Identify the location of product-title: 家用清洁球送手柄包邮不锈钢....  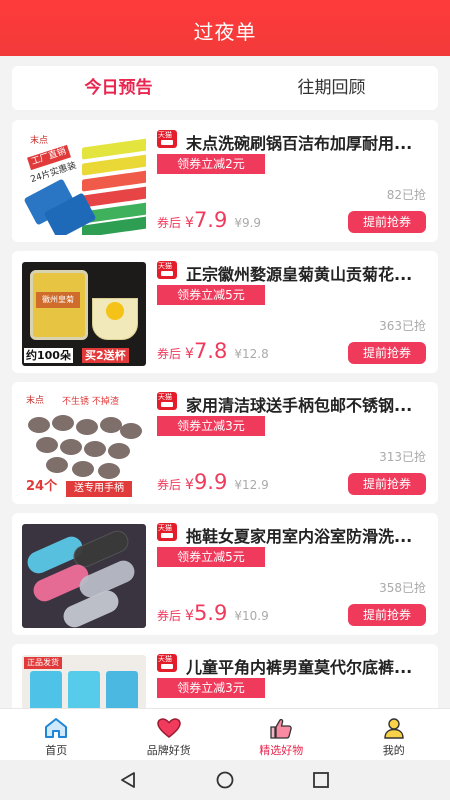
(305, 404).